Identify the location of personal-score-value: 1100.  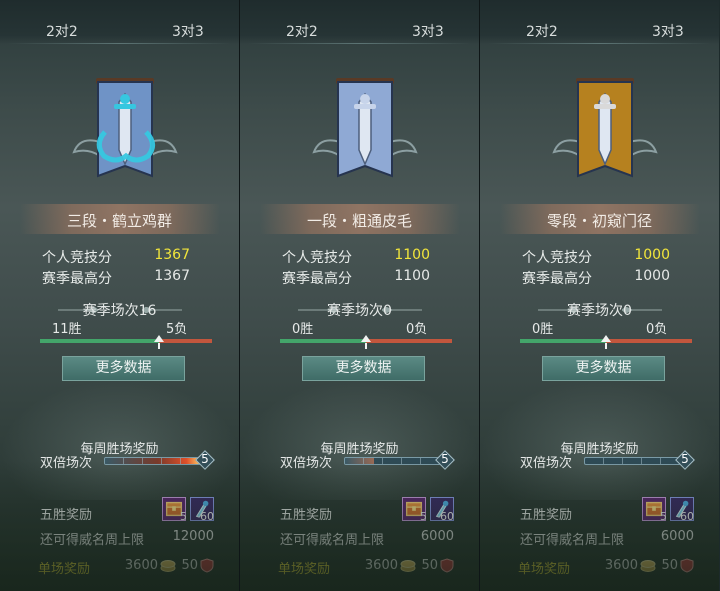
(412, 255).